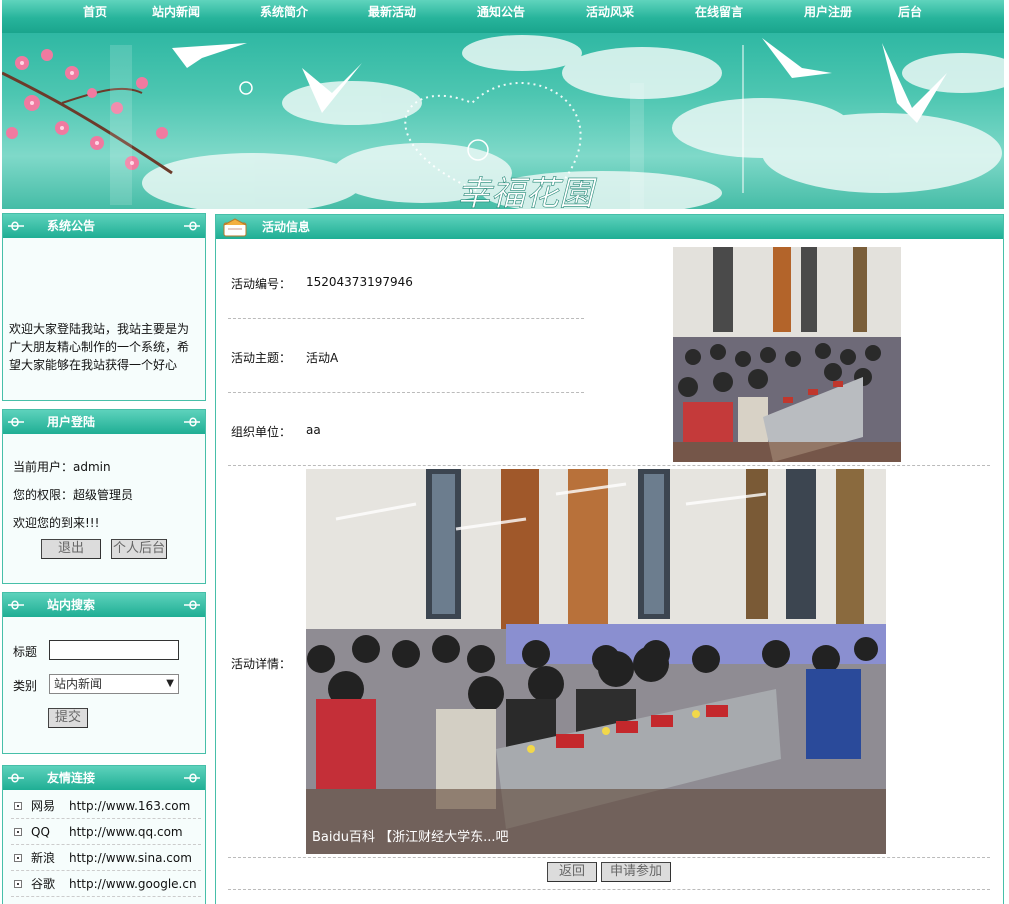 The image size is (1009, 904). Describe the element at coordinates (359, 282) in the screenshot. I see `activity-id-value: 15204373197946` at that location.